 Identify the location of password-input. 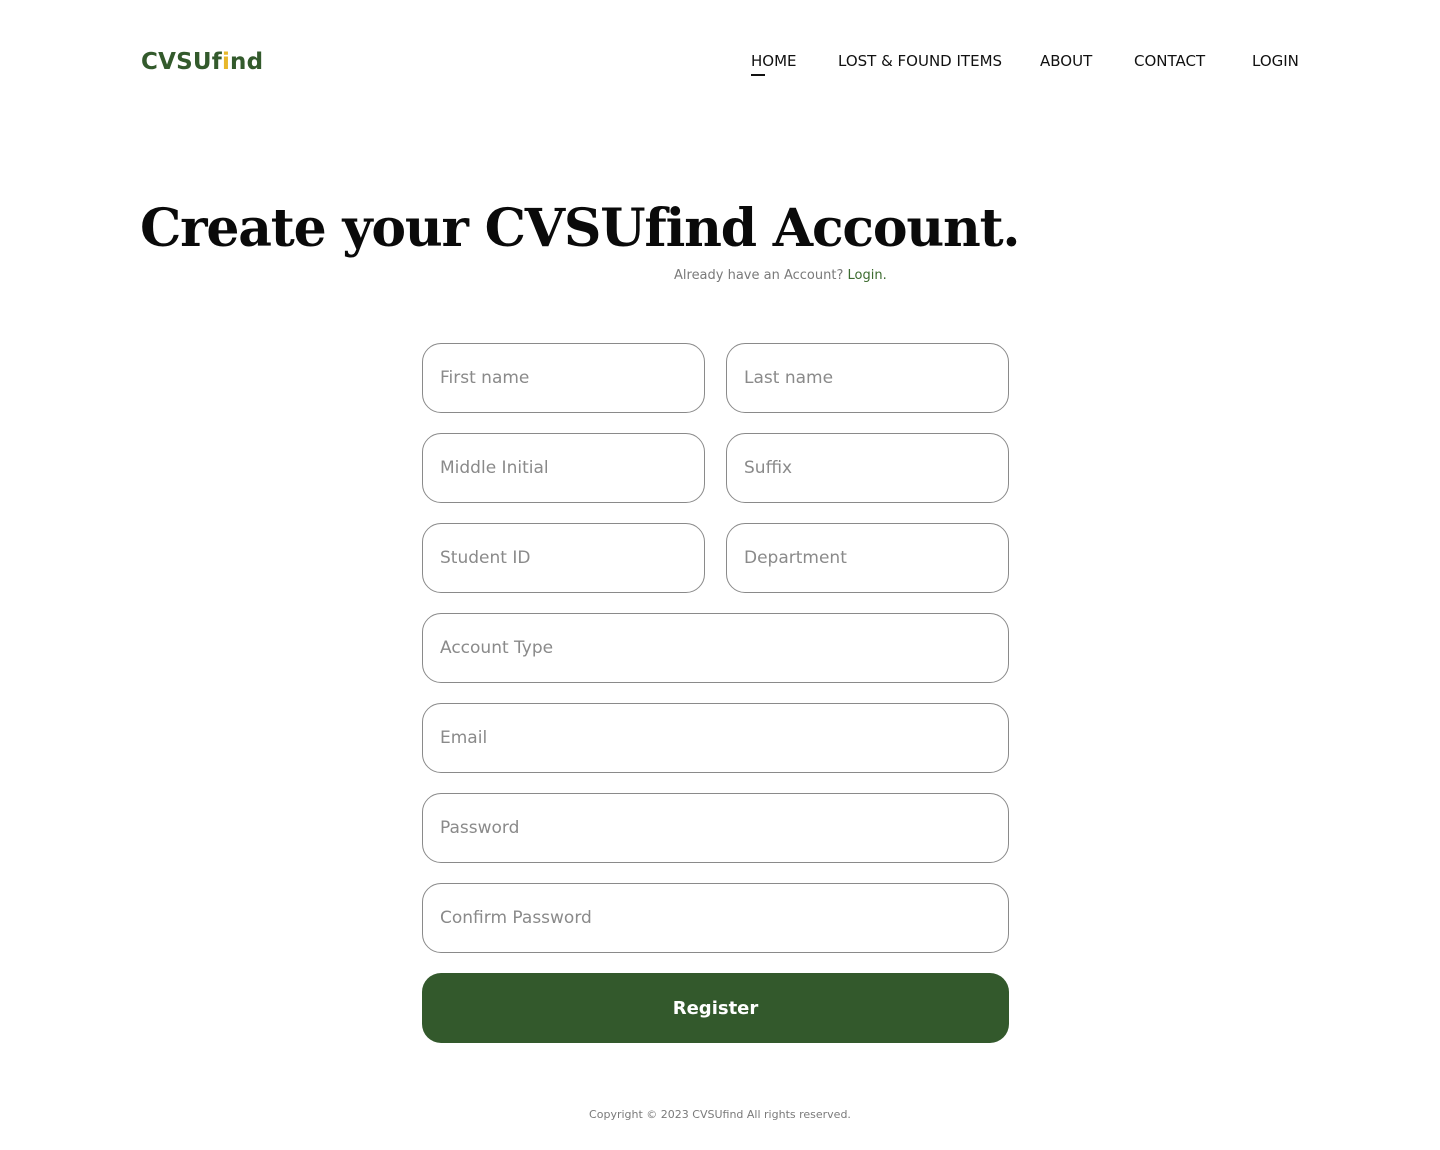
(715, 828).